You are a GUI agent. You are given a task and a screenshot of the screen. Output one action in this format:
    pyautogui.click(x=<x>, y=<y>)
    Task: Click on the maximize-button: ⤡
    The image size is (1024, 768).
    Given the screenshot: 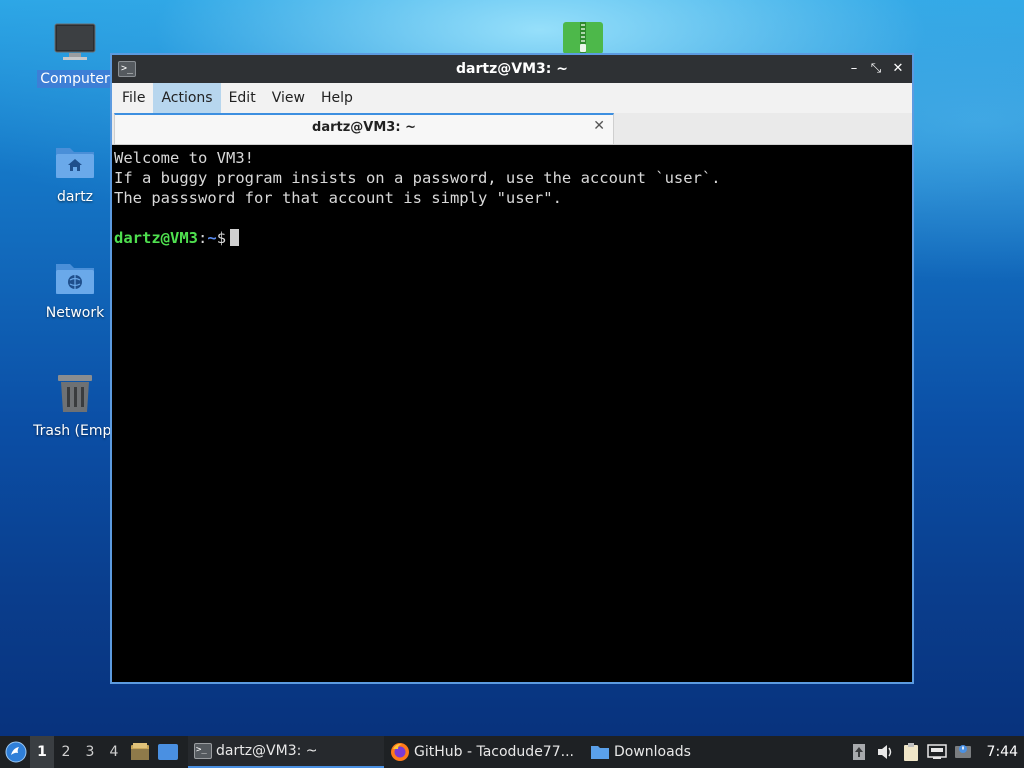 What is the action you would take?
    pyautogui.click(x=876, y=69)
    